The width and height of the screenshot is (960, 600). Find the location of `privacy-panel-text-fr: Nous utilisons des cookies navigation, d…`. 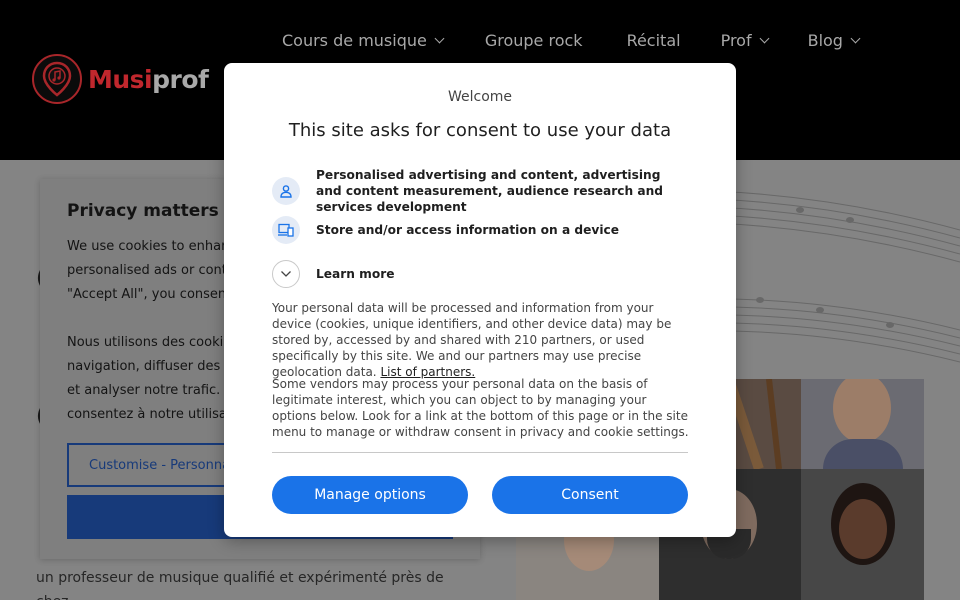

privacy-panel-text-fr: Nous utilisons des cookies navigation, d… is located at coordinates (152, 378).